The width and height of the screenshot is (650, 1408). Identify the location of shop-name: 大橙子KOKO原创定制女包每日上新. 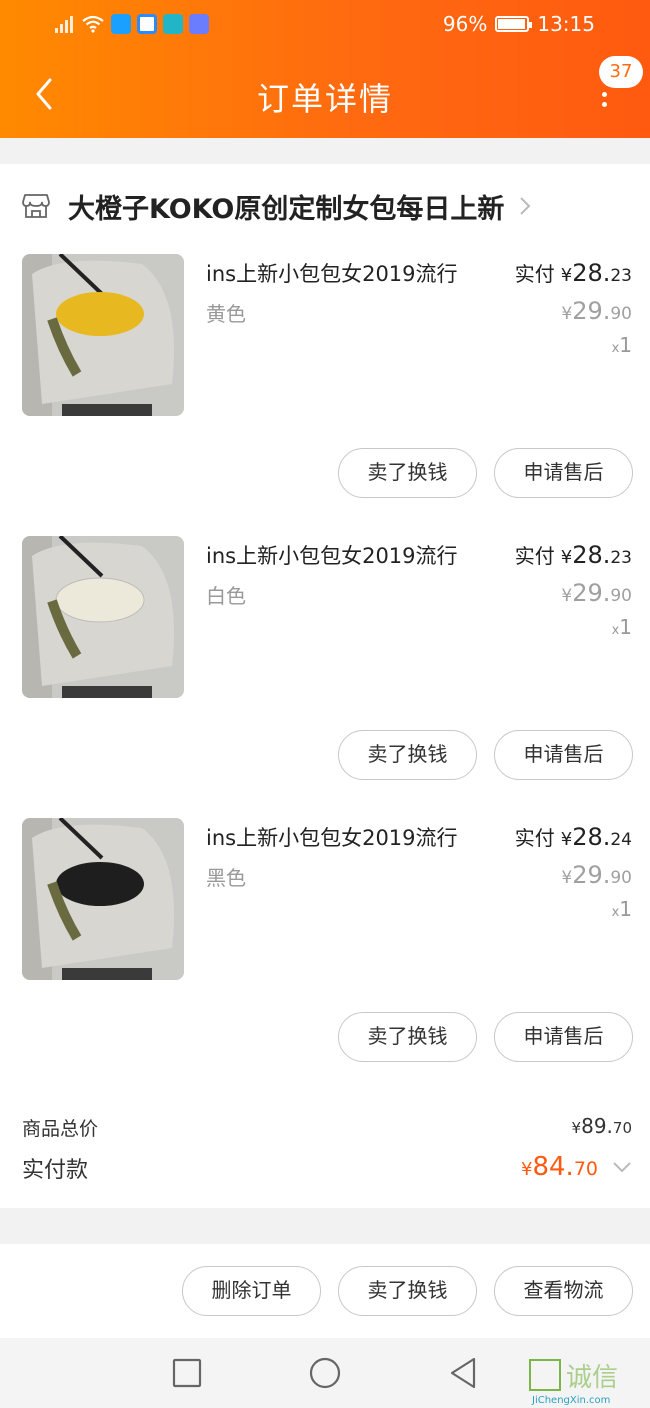
(286, 209).